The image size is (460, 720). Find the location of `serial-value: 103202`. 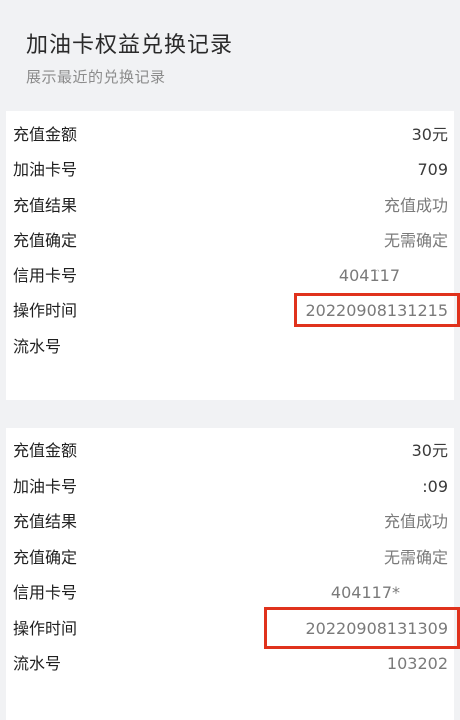

serial-value: 103202 is located at coordinates (417, 663).